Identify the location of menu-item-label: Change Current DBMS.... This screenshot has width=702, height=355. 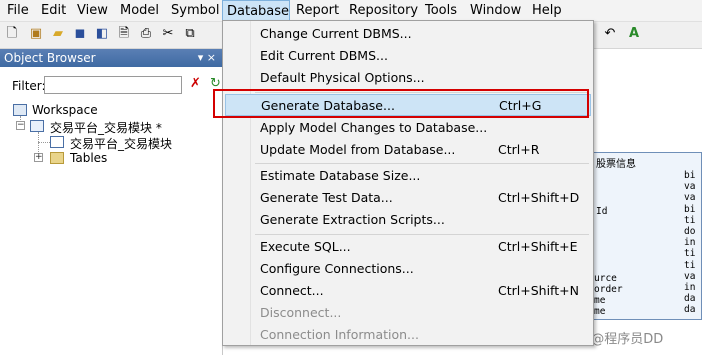
(336, 33).